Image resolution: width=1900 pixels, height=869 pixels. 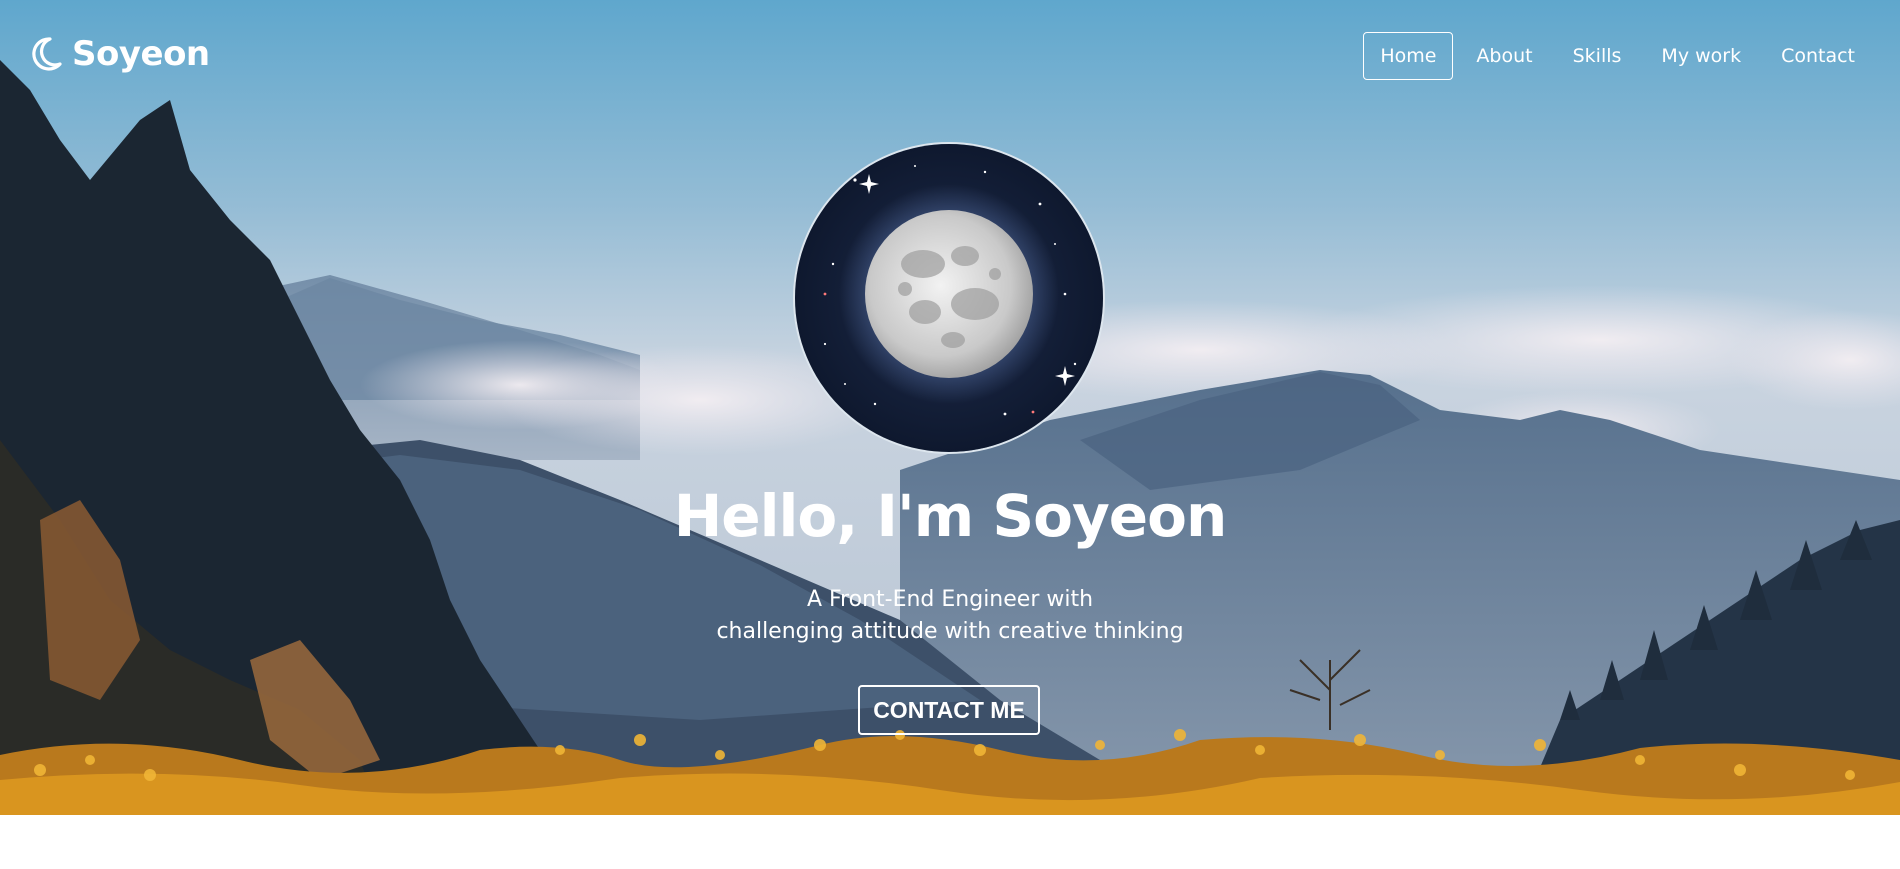 What do you see at coordinates (949, 298) in the screenshot?
I see `avatar` at bounding box center [949, 298].